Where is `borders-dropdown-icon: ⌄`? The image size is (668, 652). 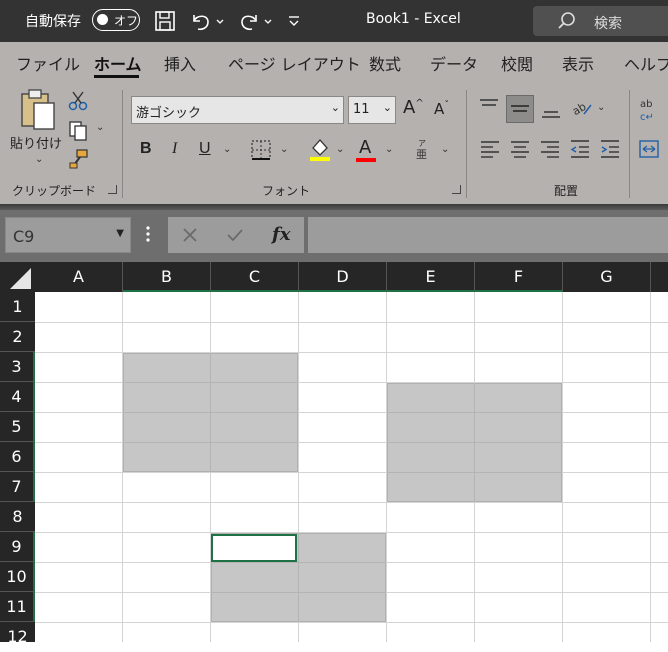 borders-dropdown-icon: ⌄ is located at coordinates (284, 149).